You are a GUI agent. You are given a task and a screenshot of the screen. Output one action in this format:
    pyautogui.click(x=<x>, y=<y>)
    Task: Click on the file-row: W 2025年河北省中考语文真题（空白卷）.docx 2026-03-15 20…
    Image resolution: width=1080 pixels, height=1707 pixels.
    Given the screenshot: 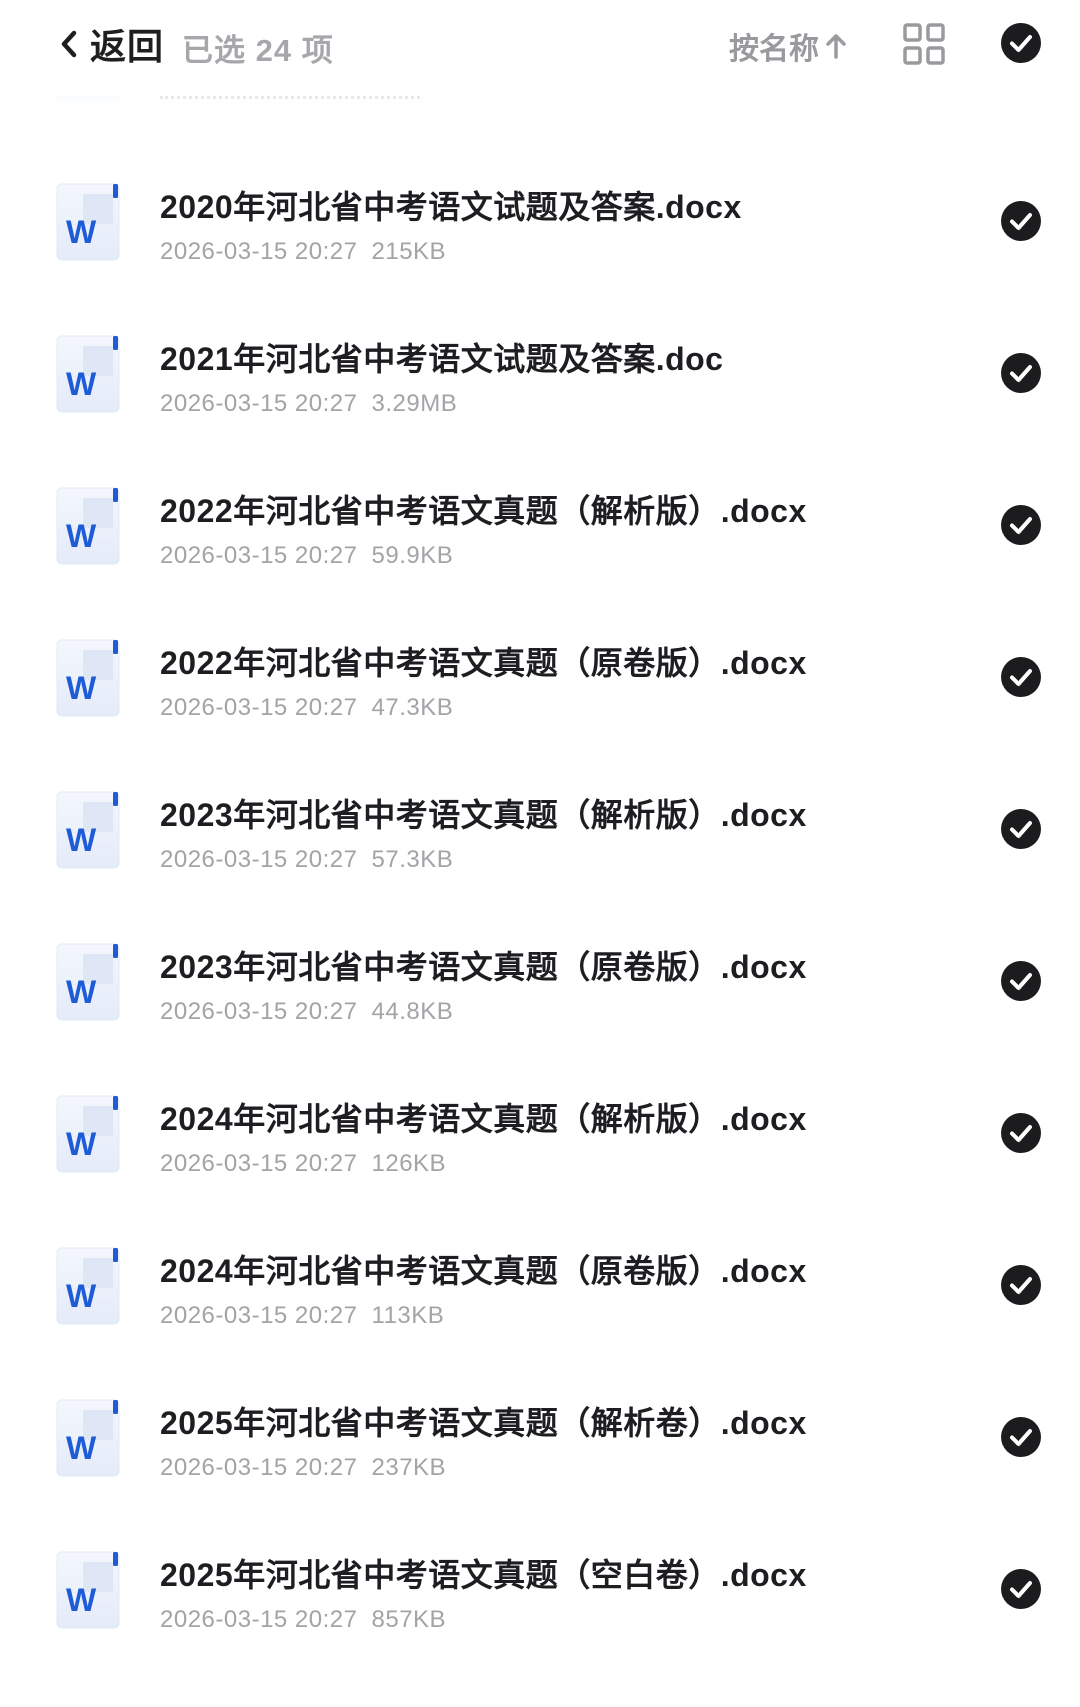 What is the action you would take?
    pyautogui.click(x=540, y=1618)
    